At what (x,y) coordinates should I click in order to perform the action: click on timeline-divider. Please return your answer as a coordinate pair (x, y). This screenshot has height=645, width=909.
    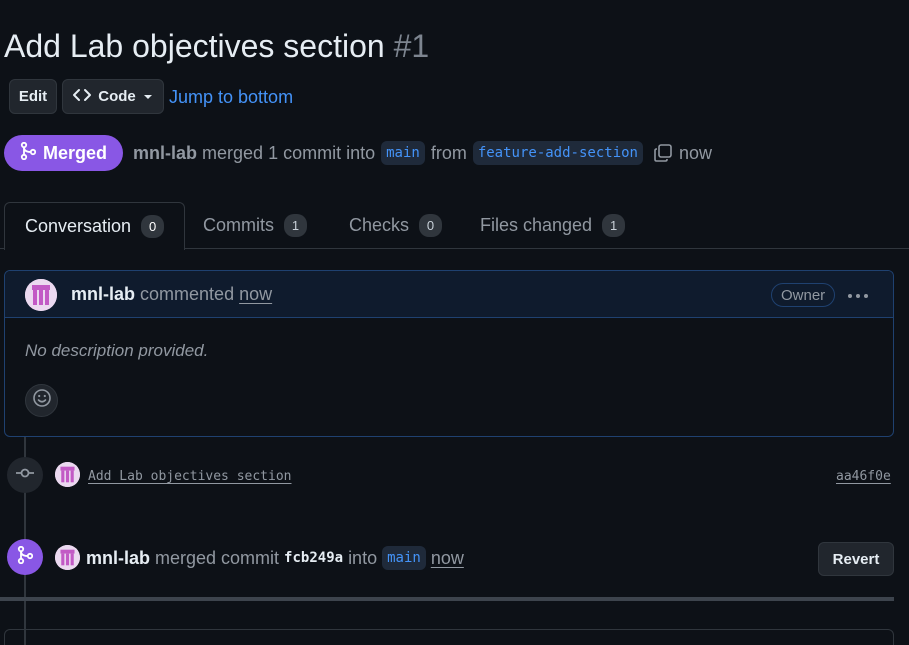
    Looking at the image, I should click on (447, 599).